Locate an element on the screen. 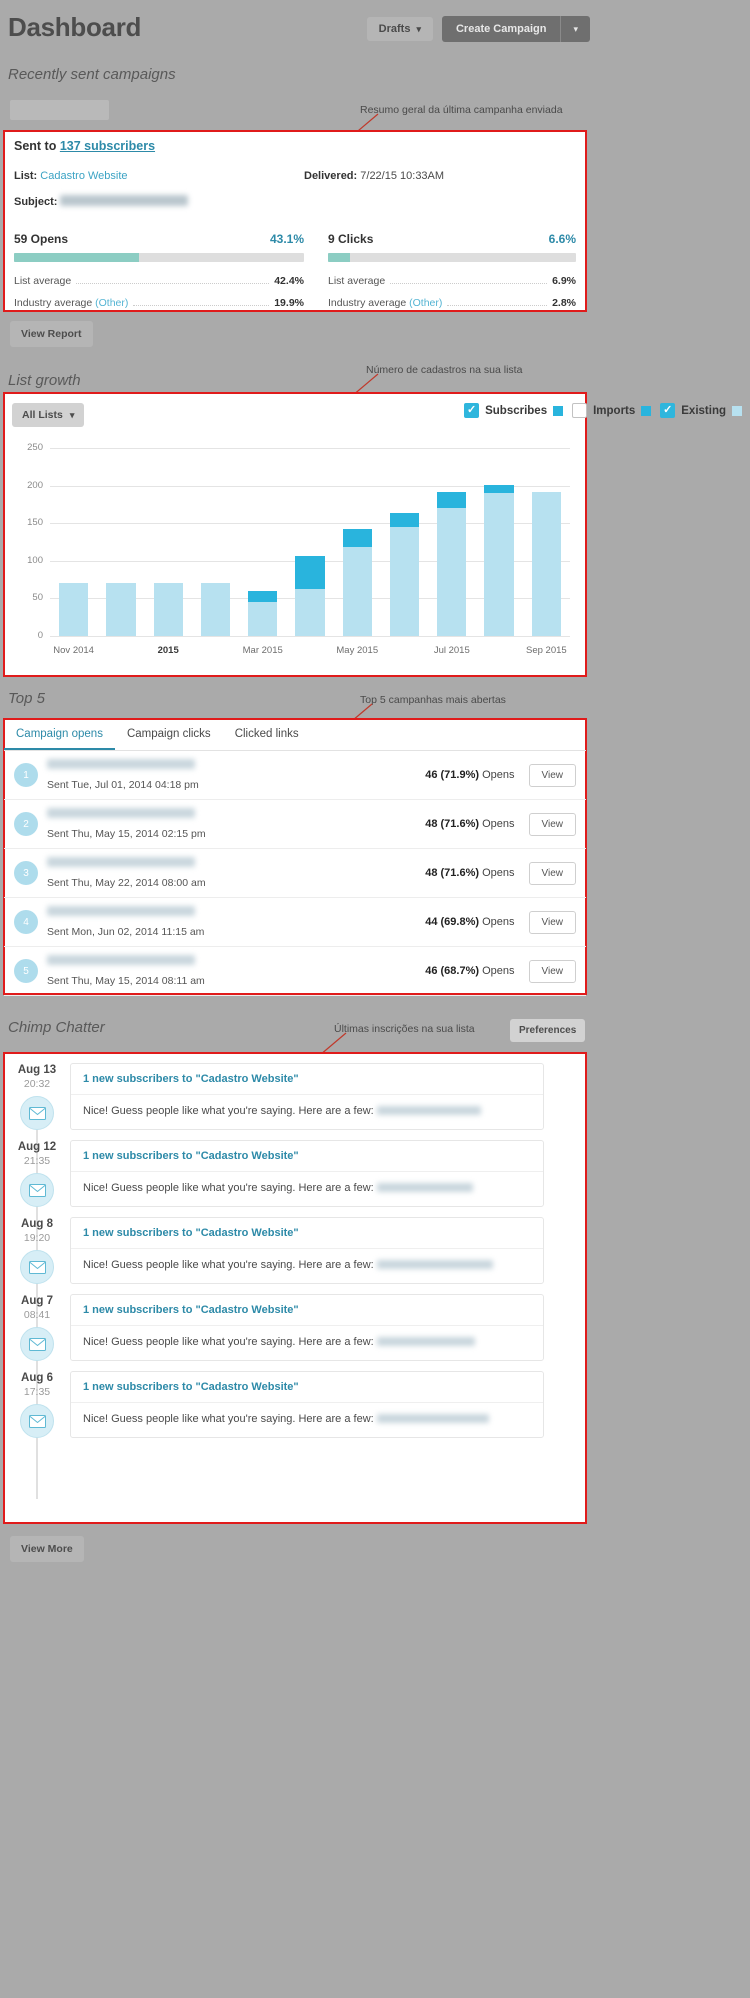  clicks-list-average-value: 6.9% is located at coordinates (564, 281).